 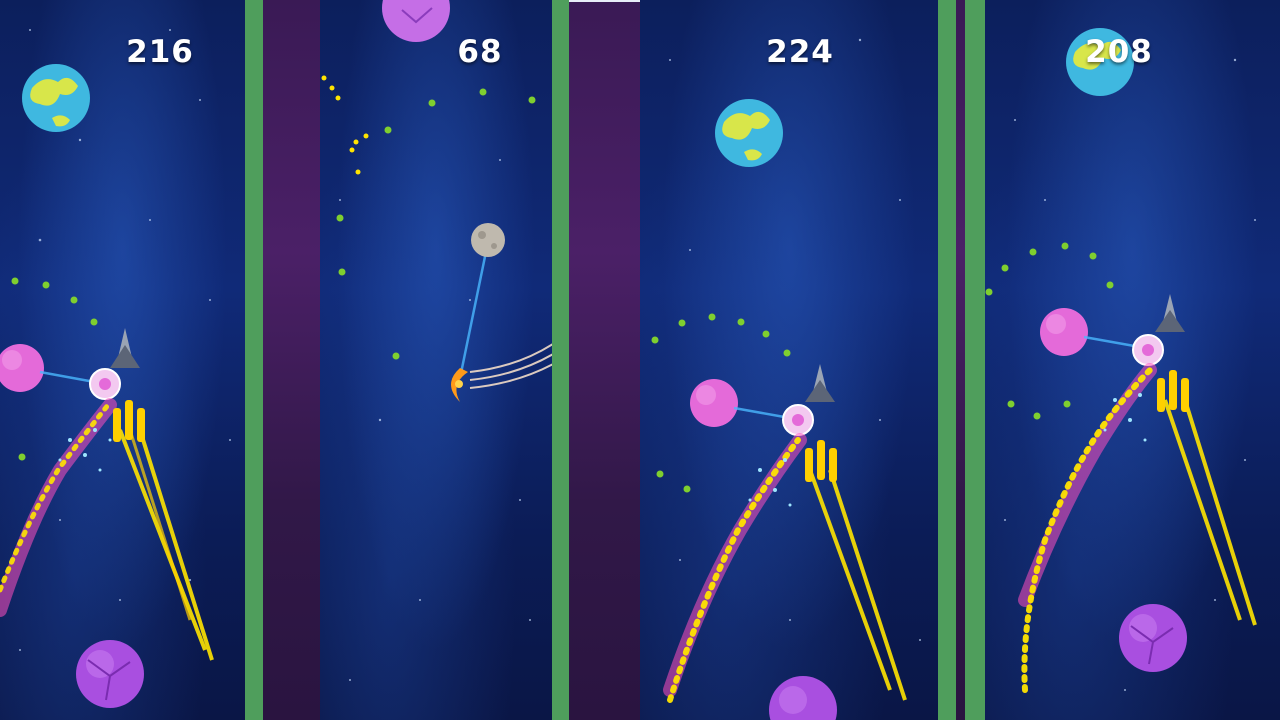 I want to click on yellow-dots, so click(x=345, y=125).